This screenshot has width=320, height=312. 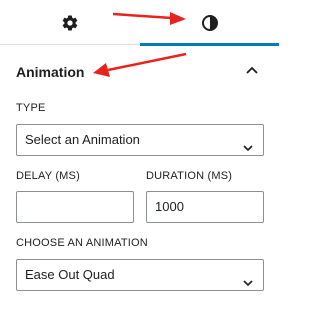 What do you see at coordinates (82, 139) in the screenshot?
I see `type-select-value: Select an Animation` at bounding box center [82, 139].